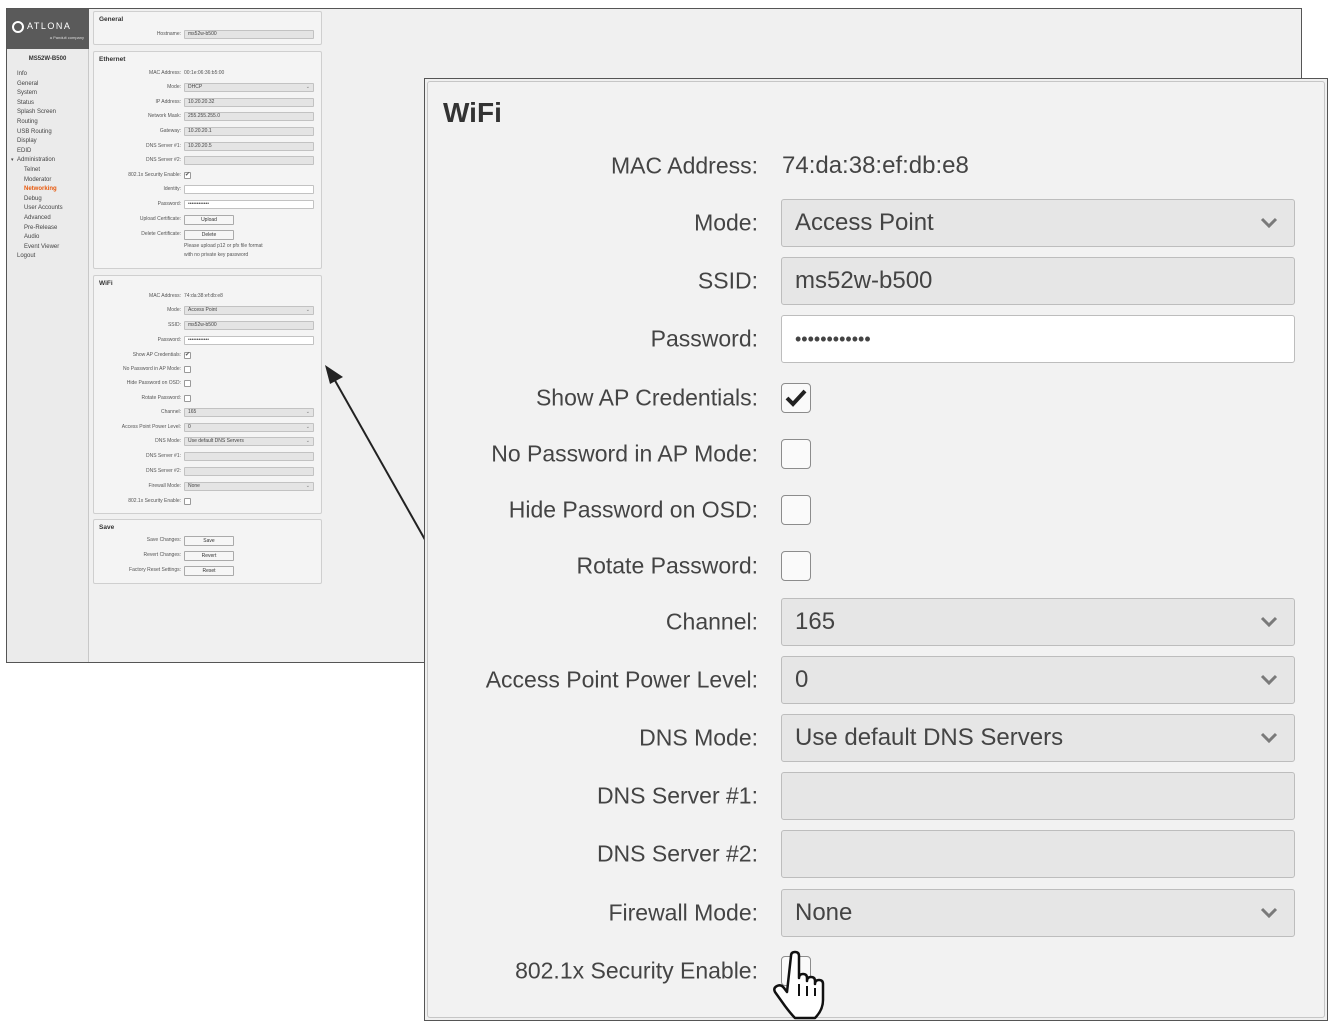 The height and width of the screenshot is (1023, 1330). What do you see at coordinates (52, 123) in the screenshot?
I see `sidebar-item-routing: Routing` at bounding box center [52, 123].